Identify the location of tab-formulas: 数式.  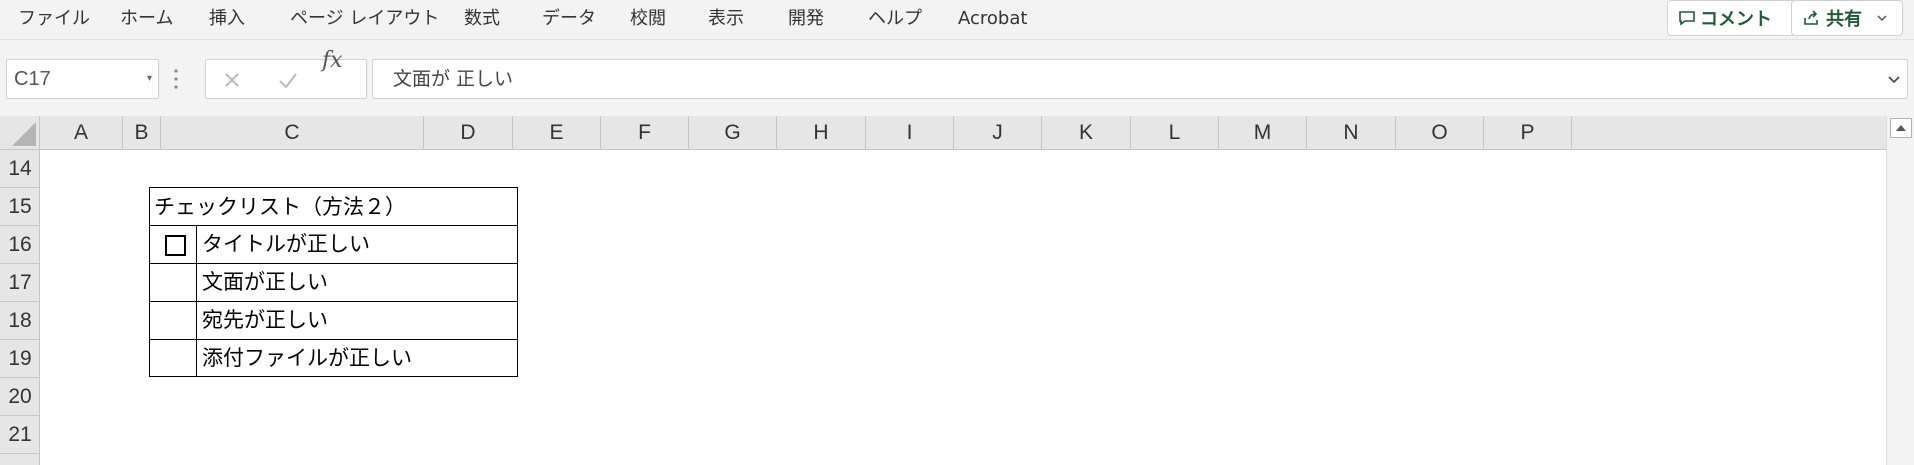
(482, 20).